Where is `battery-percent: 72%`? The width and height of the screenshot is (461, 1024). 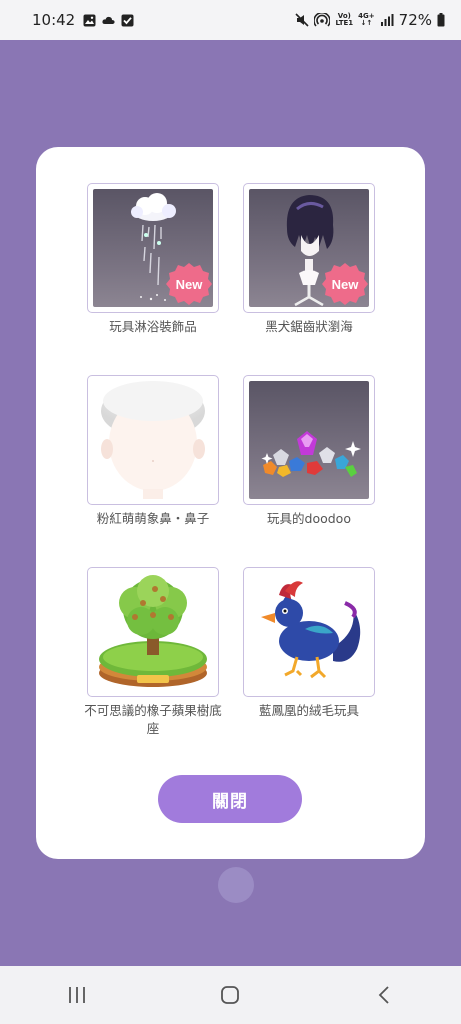 battery-percent: 72% is located at coordinates (415, 20).